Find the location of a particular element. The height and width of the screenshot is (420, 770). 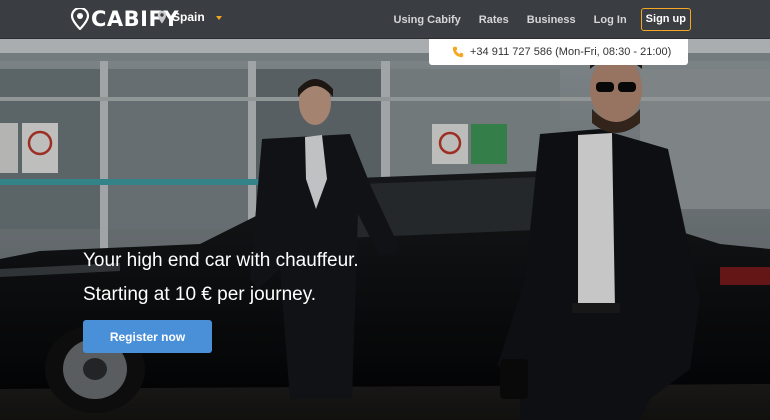

region-selector: Spain is located at coordinates (189, 17).